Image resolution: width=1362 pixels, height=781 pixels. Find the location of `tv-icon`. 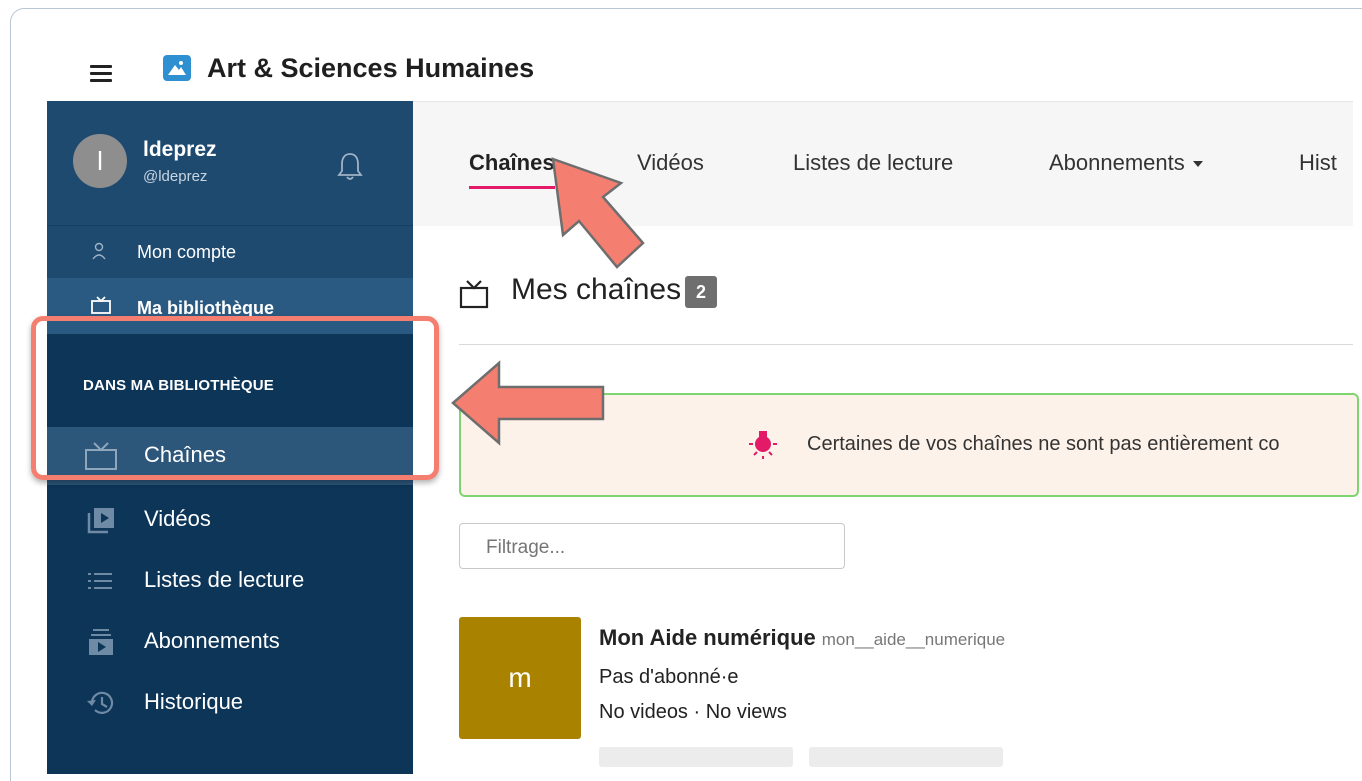

tv-icon is located at coordinates (474, 296).